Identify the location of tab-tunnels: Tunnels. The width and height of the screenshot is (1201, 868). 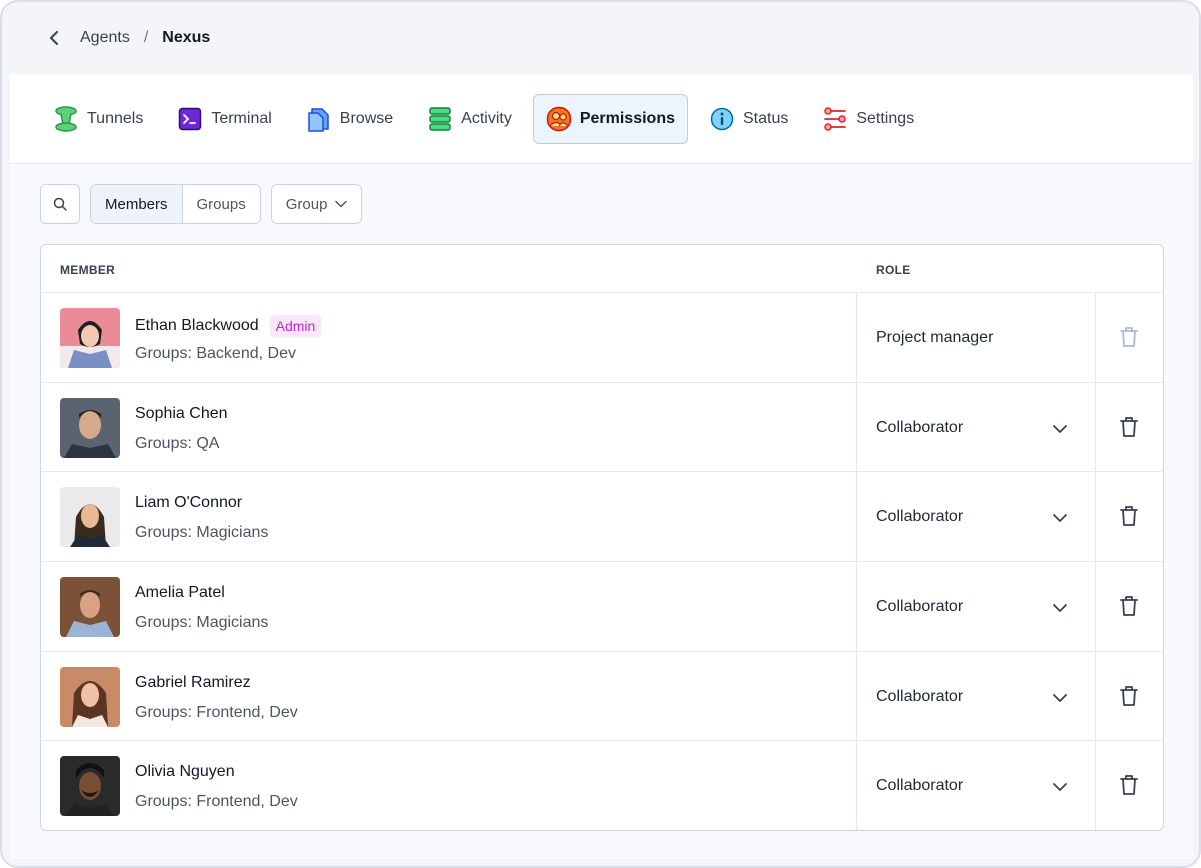
(98, 119).